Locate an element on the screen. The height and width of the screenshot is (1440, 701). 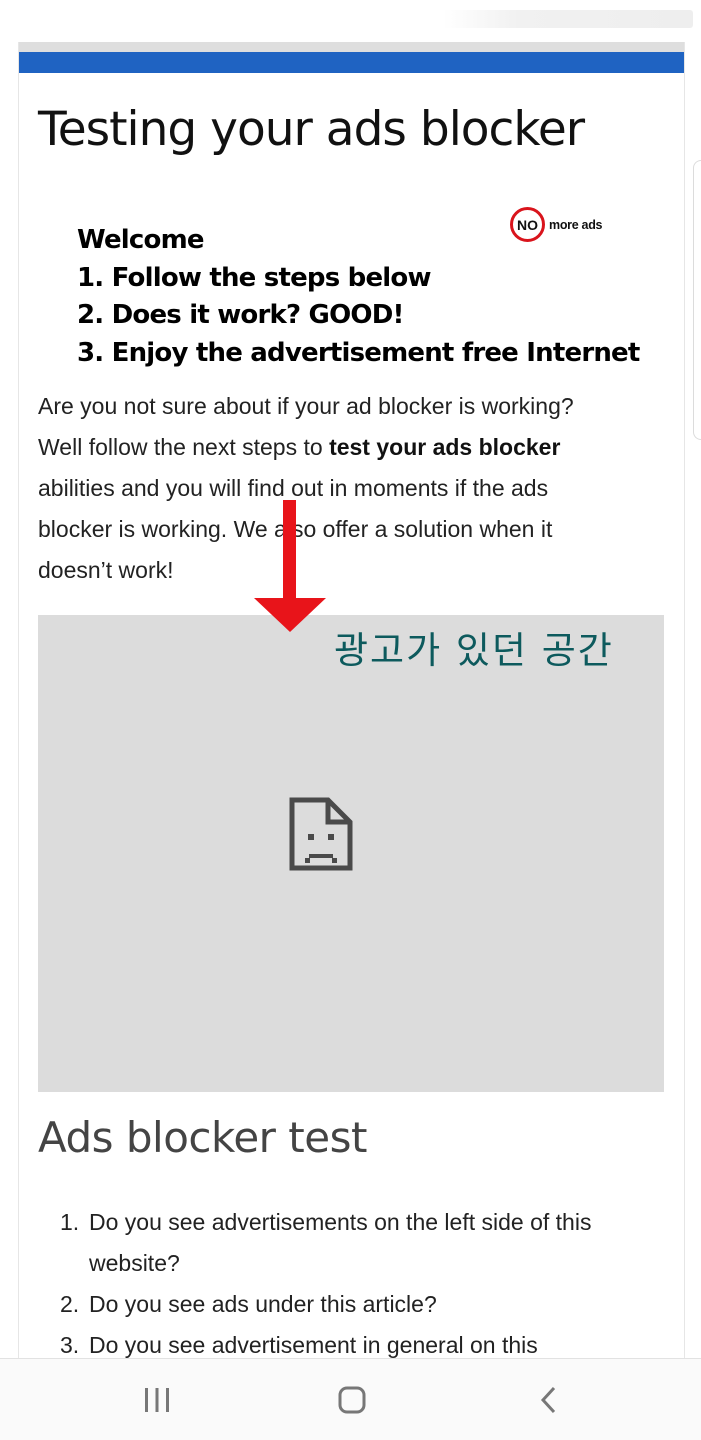
card-header-bar is located at coordinates (351, 62).